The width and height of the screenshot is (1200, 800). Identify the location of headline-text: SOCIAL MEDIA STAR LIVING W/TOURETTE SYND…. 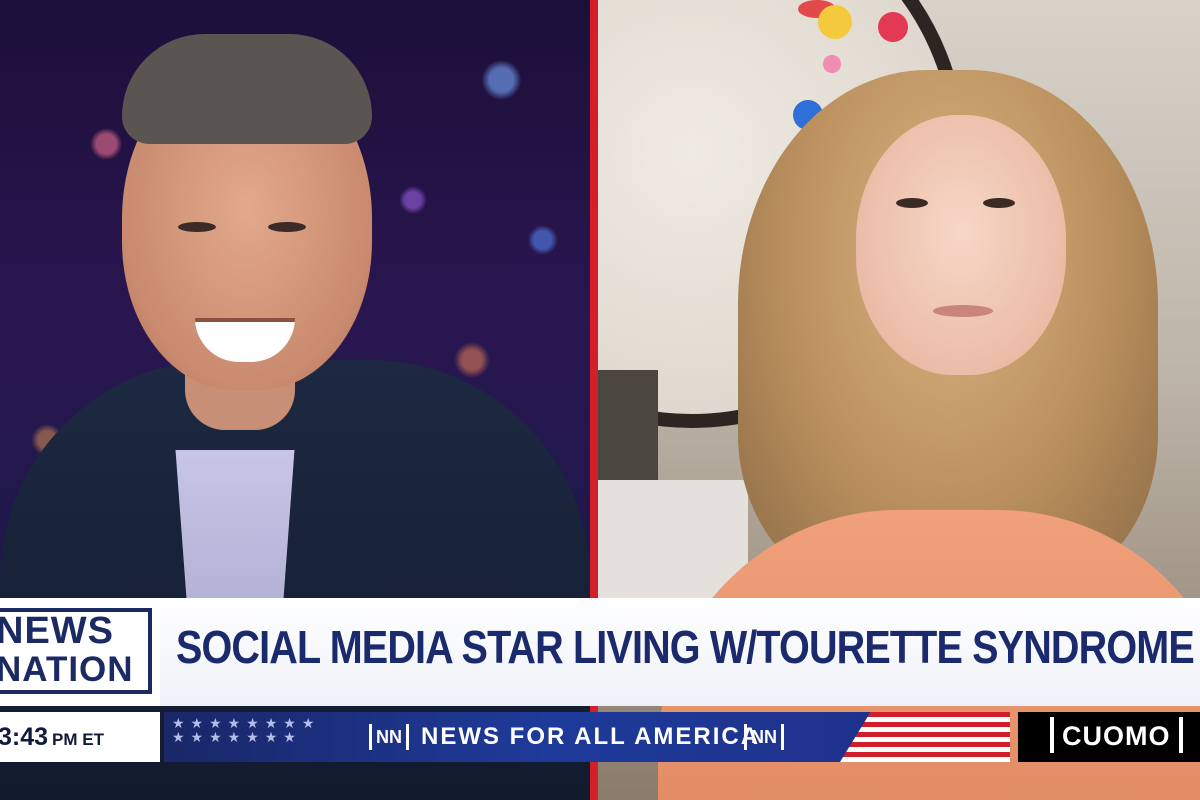
(685, 647).